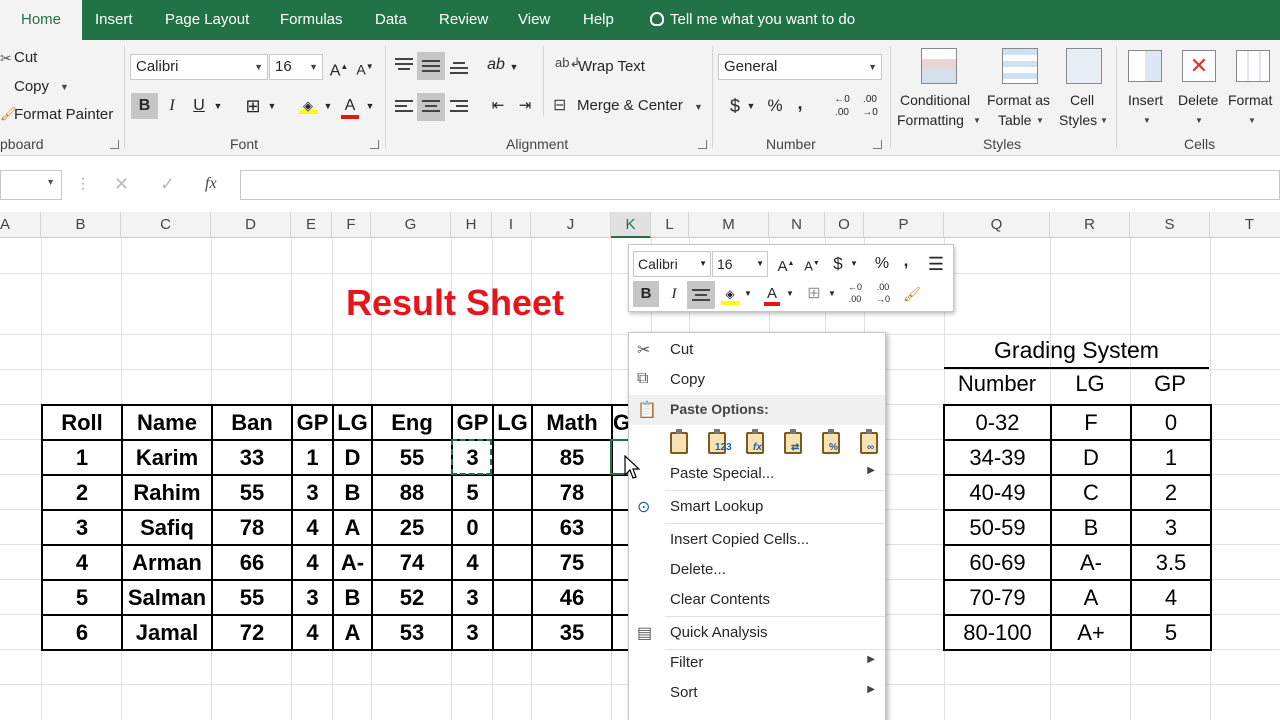 This screenshot has height=720, width=1280. I want to click on cell: Karim, so click(167, 457).